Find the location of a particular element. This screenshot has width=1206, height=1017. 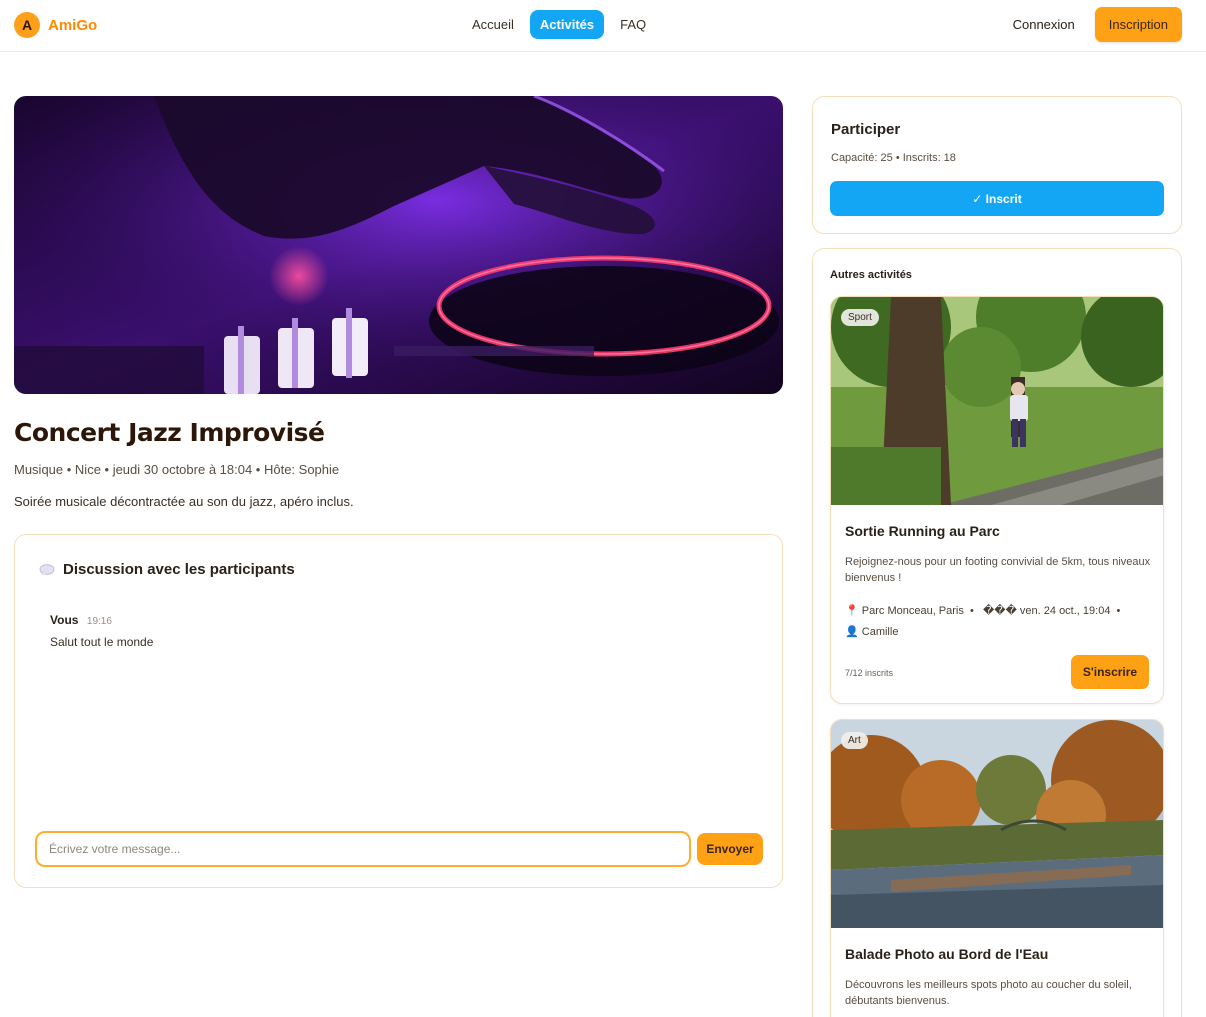

capacity-info: Capacité: 25 • Inscrits: 18 is located at coordinates (893, 158).